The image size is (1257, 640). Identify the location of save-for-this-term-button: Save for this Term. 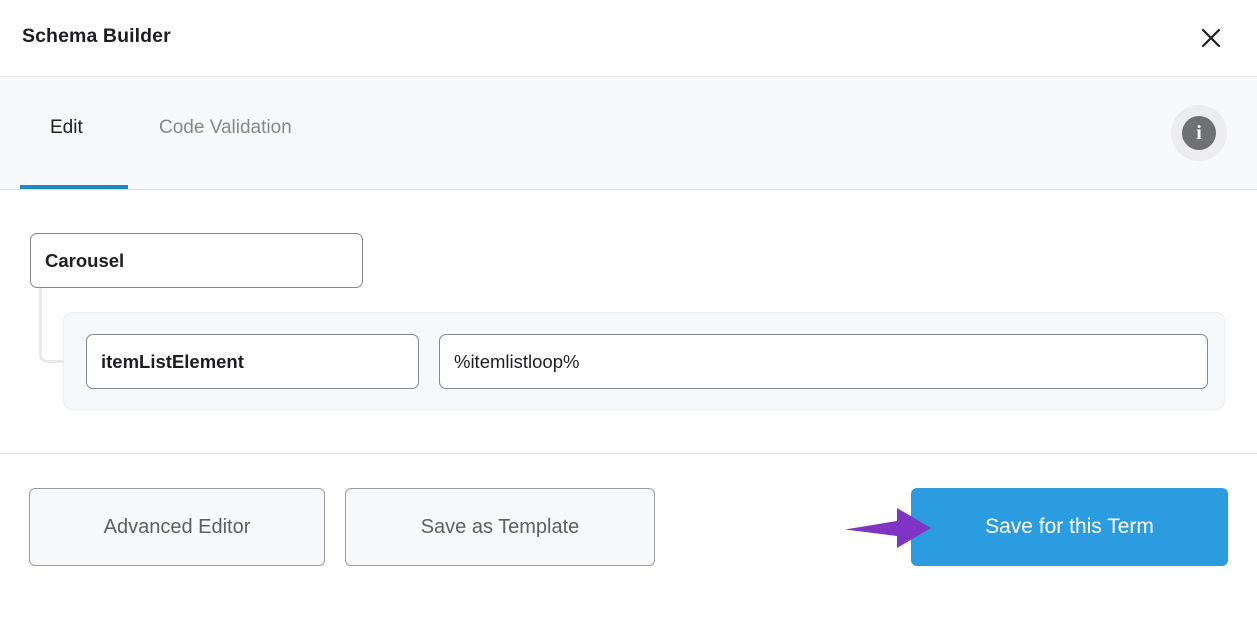
(1069, 527).